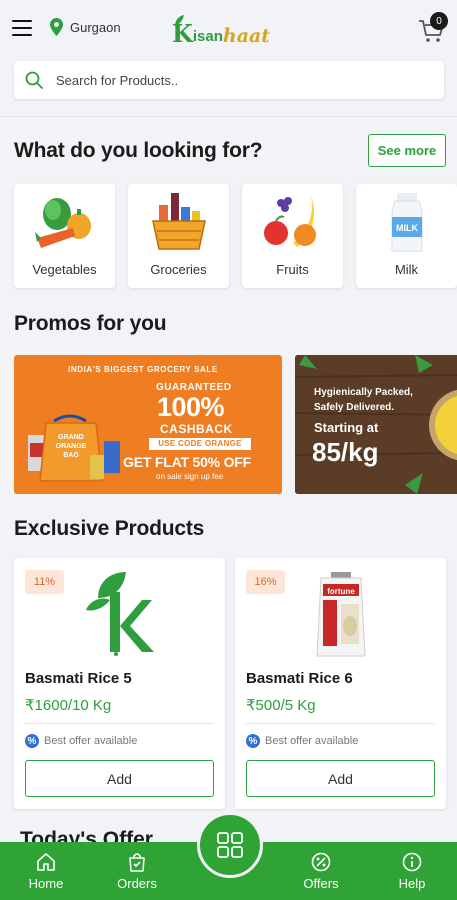 The width and height of the screenshot is (457, 900). What do you see at coordinates (119, 614) in the screenshot?
I see `kisanhaat-k-logo-image` at bounding box center [119, 614].